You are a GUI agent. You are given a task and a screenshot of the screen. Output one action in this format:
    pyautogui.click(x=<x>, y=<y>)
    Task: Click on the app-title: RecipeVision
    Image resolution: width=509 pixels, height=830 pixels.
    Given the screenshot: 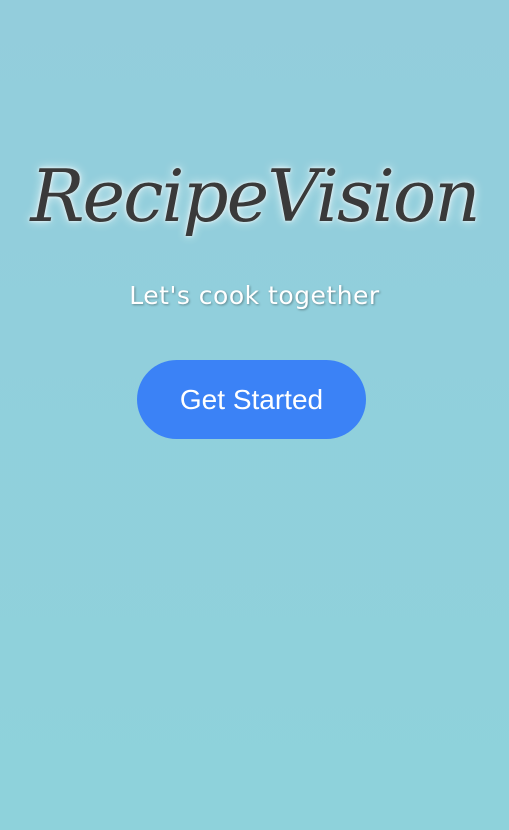 What is the action you would take?
    pyautogui.click(x=255, y=196)
    